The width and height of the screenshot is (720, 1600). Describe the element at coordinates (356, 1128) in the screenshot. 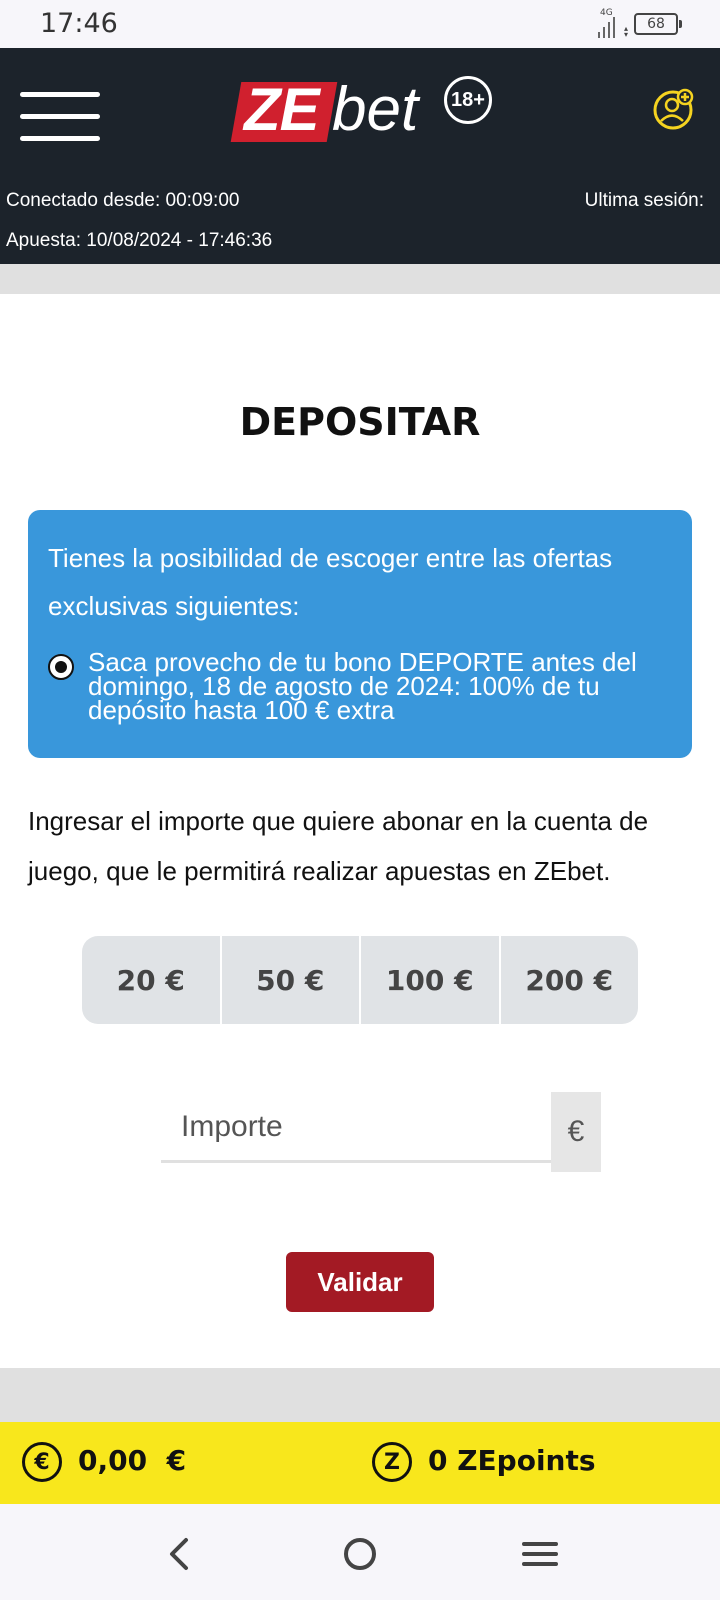

I see `amount-input` at that location.